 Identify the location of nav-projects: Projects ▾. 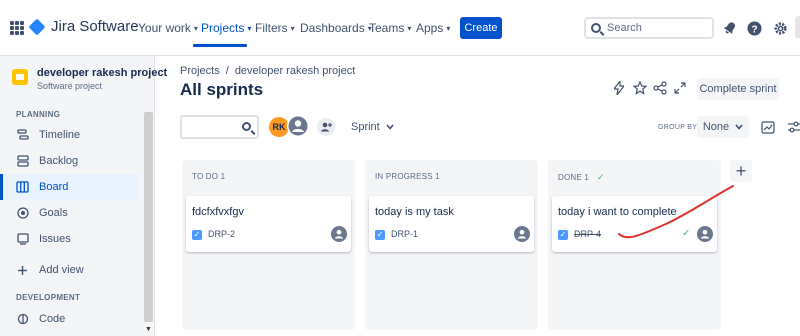
(226, 28).